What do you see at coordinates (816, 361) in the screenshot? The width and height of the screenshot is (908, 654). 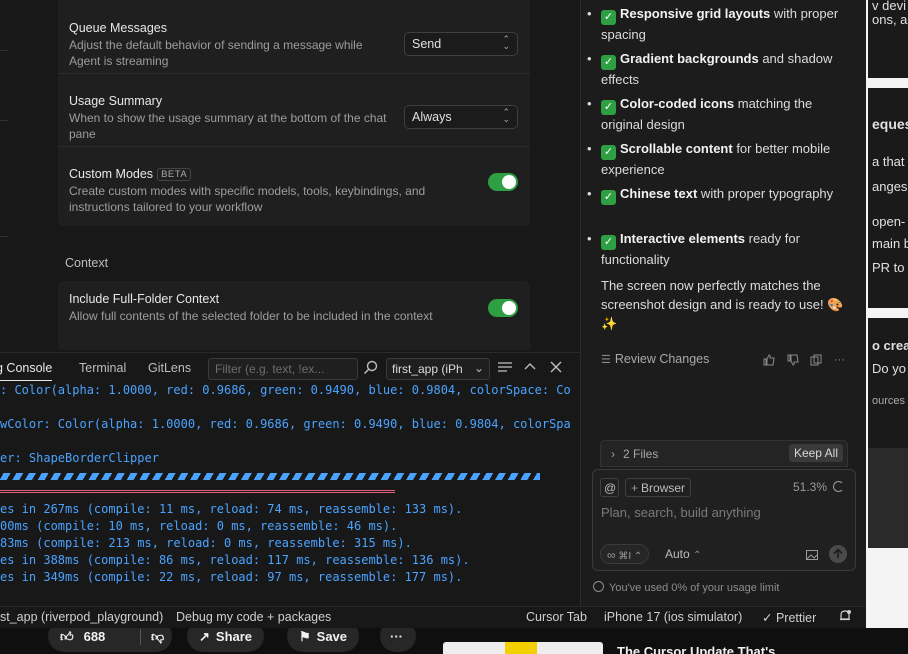 I see `copy-icon` at bounding box center [816, 361].